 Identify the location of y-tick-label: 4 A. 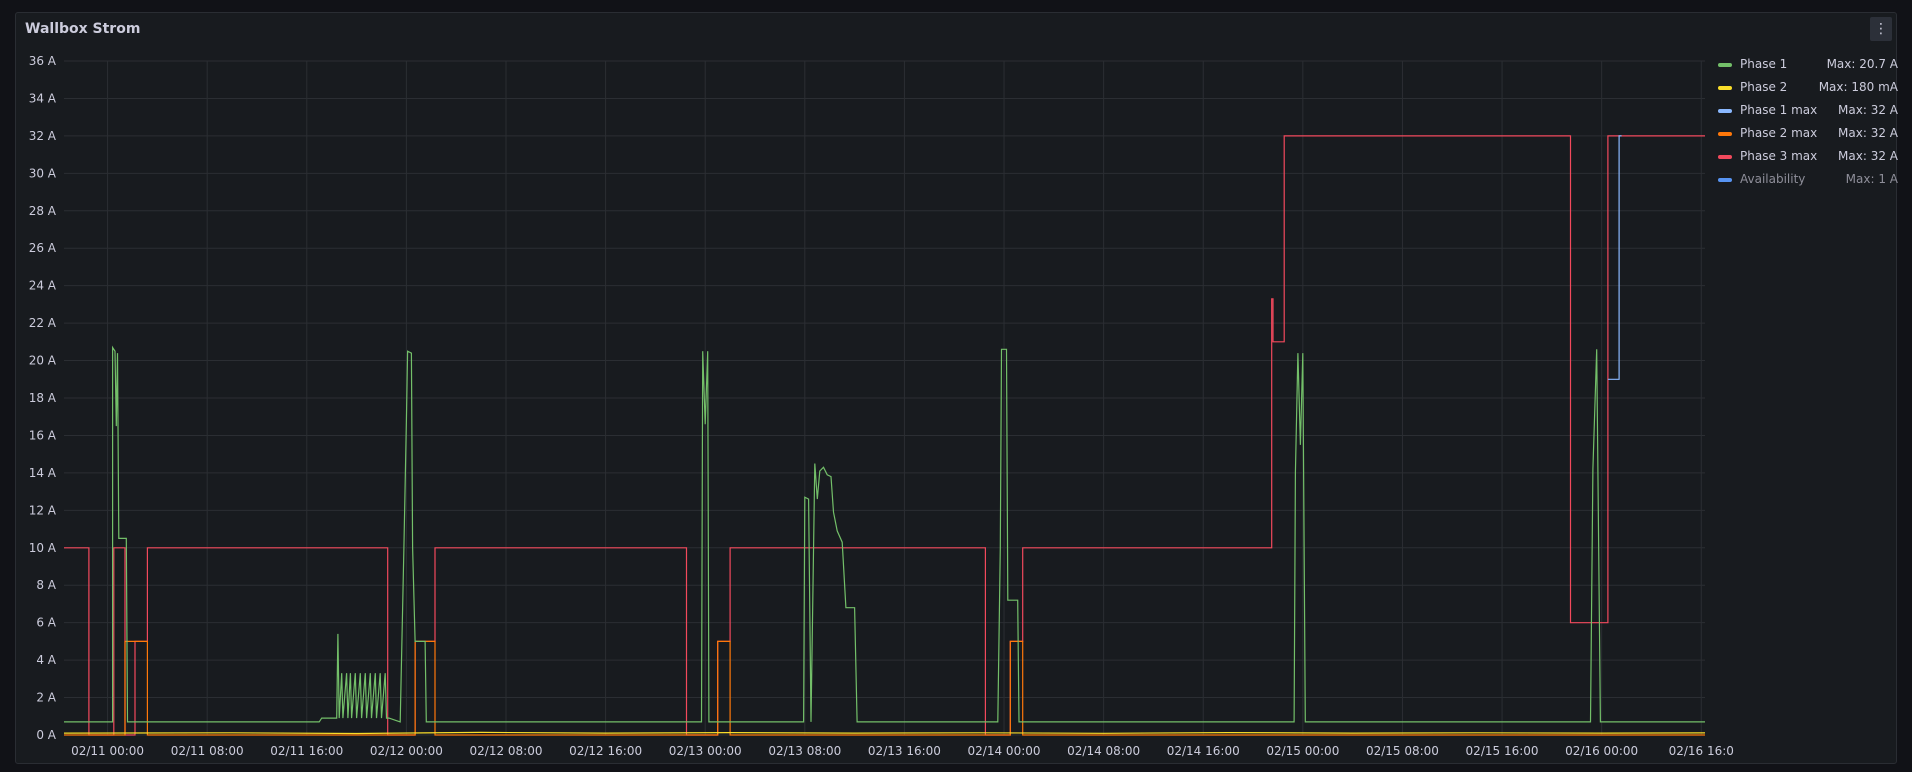
(46, 660).